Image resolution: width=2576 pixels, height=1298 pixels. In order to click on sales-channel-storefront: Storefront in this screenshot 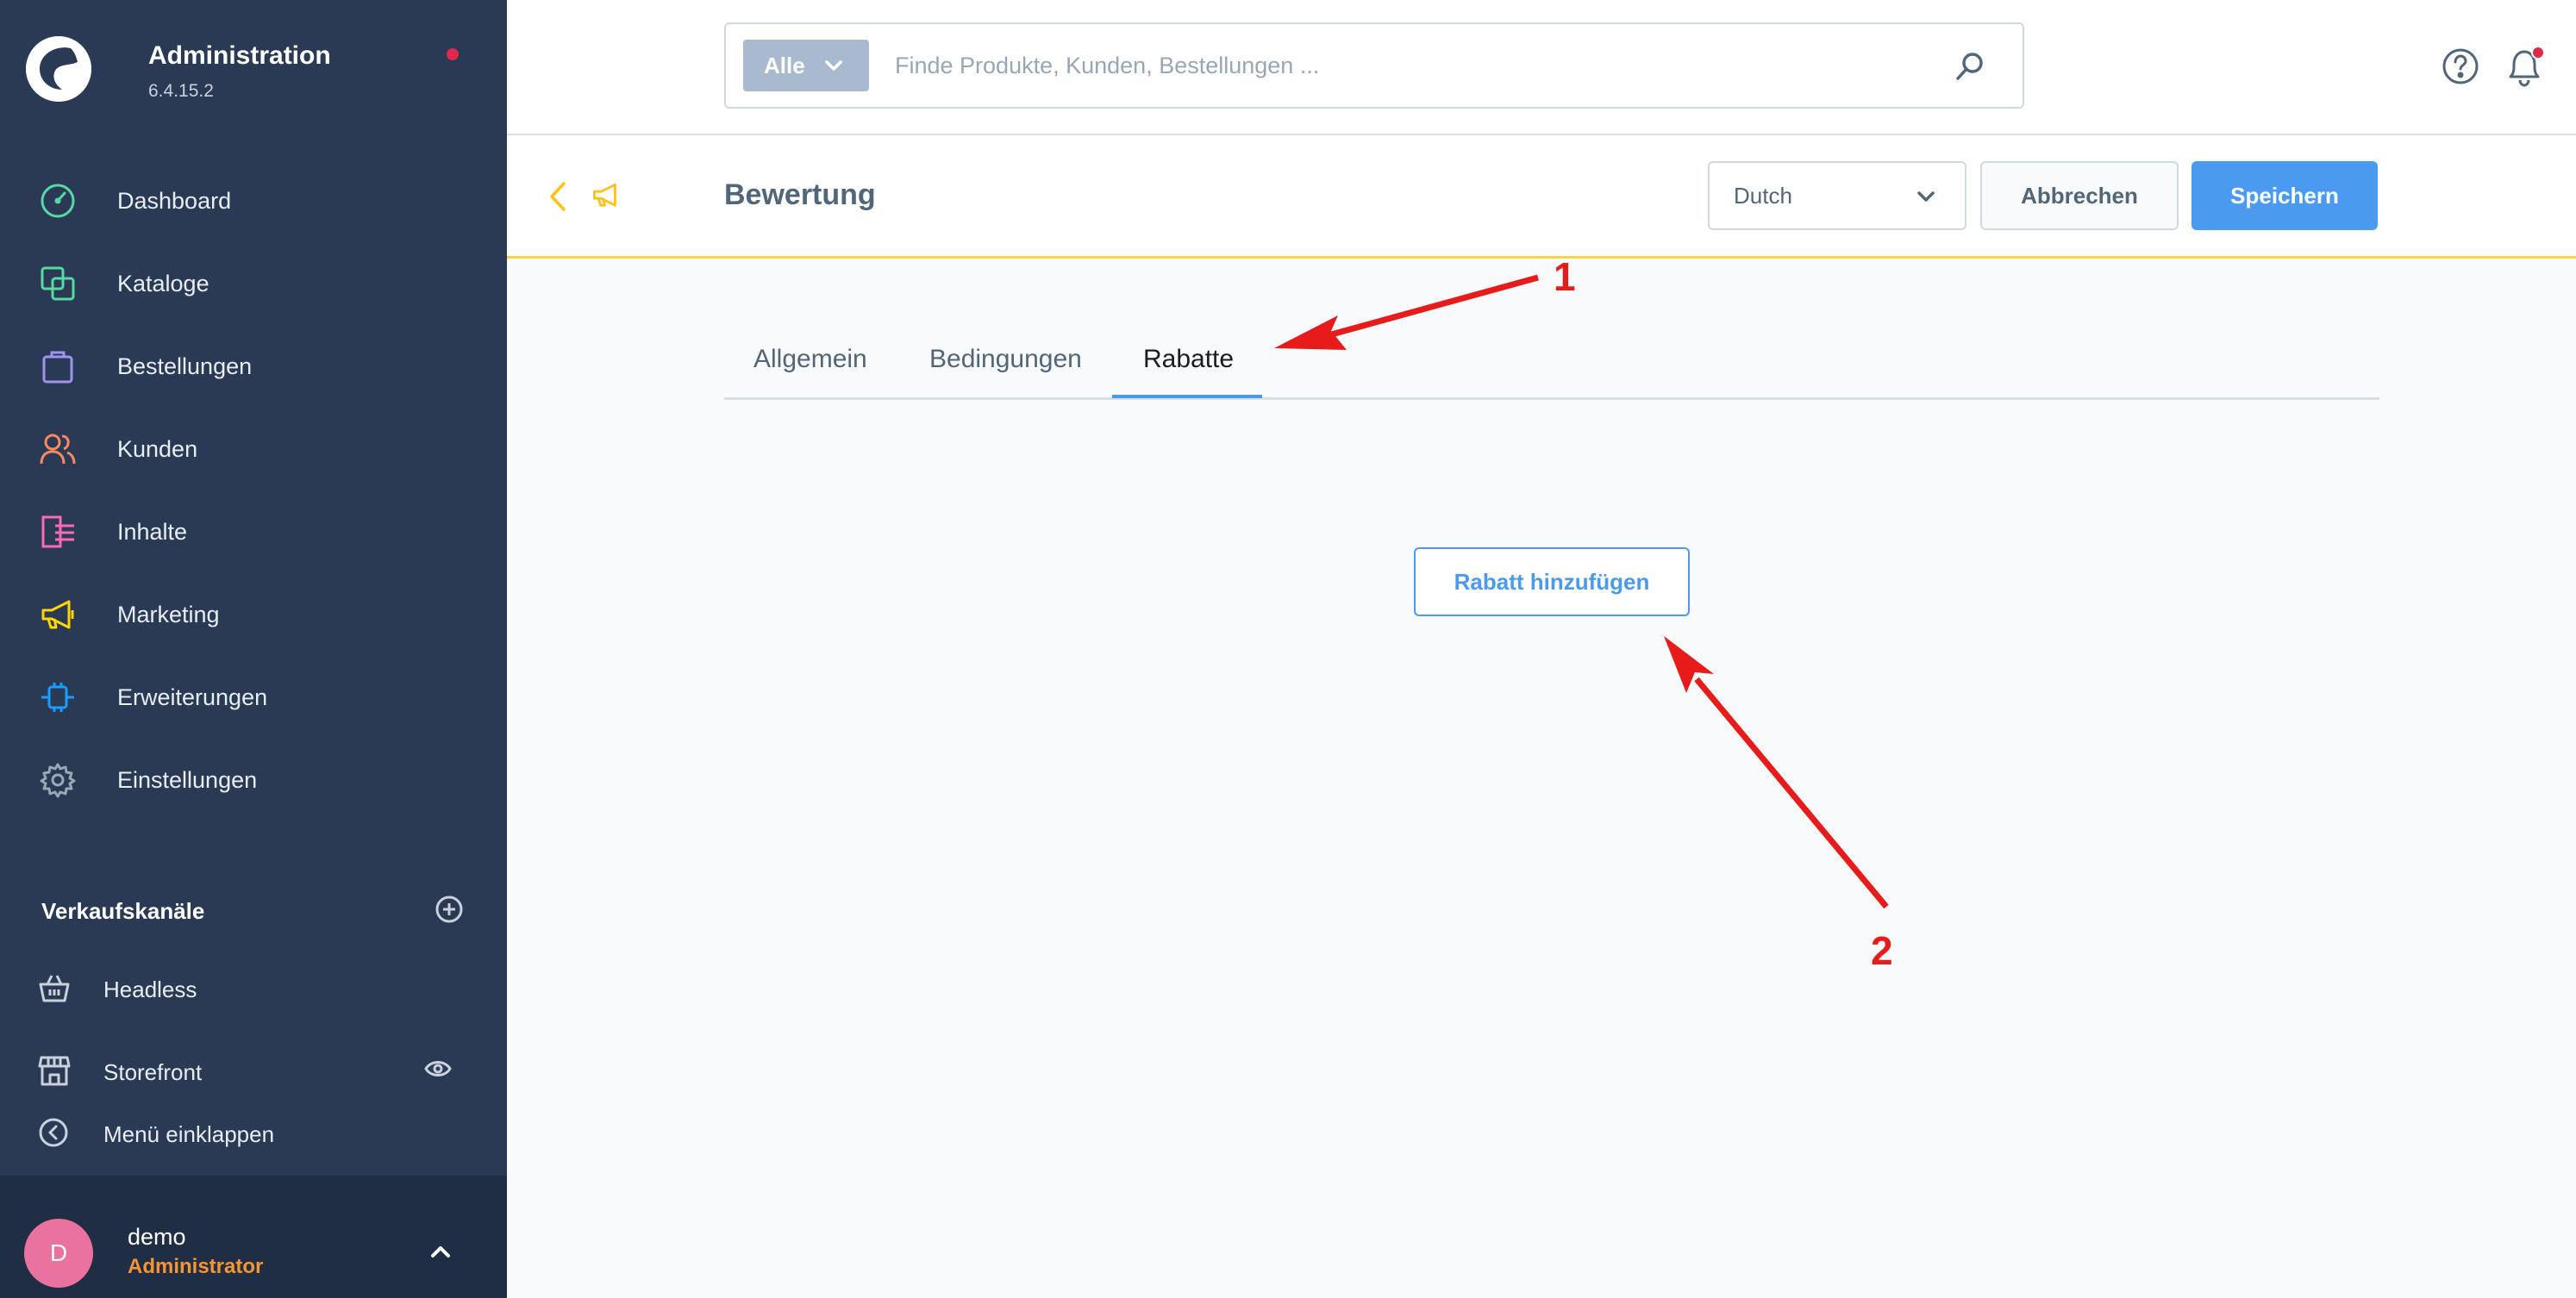, I will do `click(253, 1072)`.